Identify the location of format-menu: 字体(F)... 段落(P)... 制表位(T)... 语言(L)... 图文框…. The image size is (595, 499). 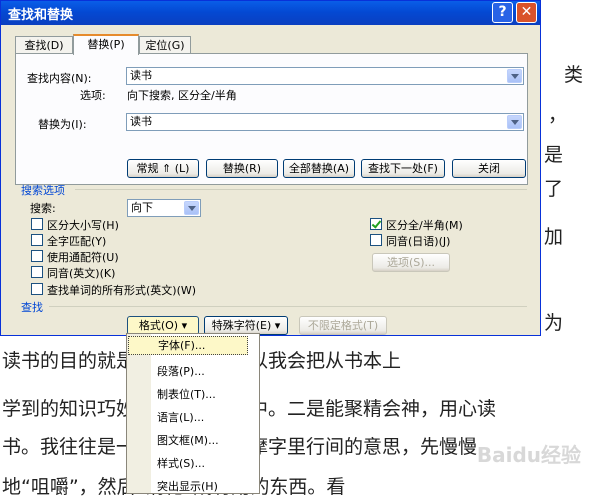
(193, 413).